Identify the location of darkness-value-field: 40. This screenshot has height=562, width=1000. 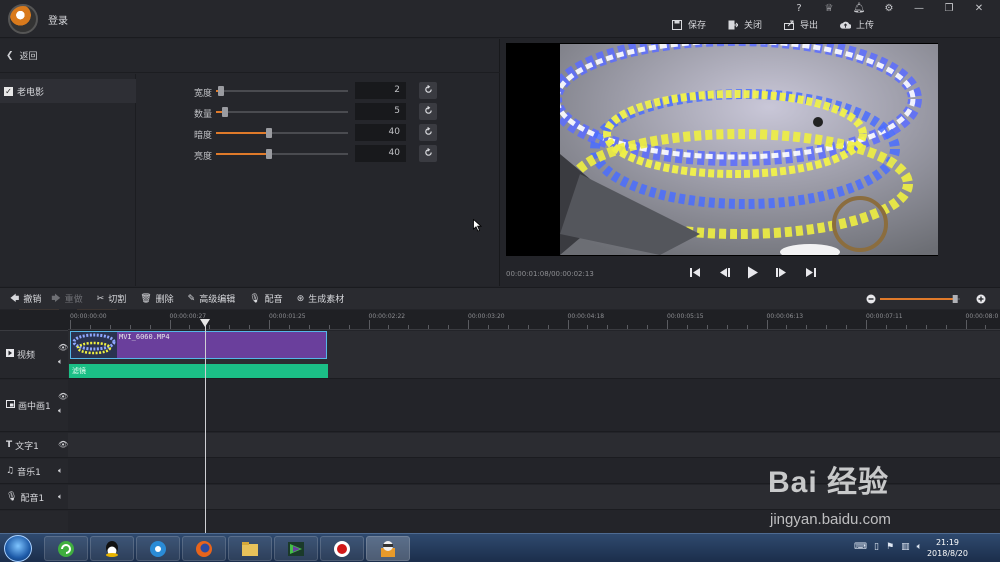
(380, 132).